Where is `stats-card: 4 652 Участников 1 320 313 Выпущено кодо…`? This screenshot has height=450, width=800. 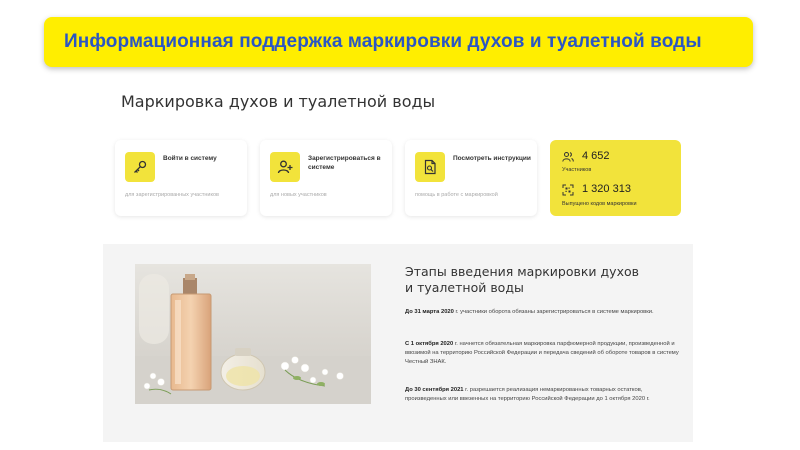
stats-card: 4 652 Участников 1 320 313 Выпущено кодо… is located at coordinates (615, 178).